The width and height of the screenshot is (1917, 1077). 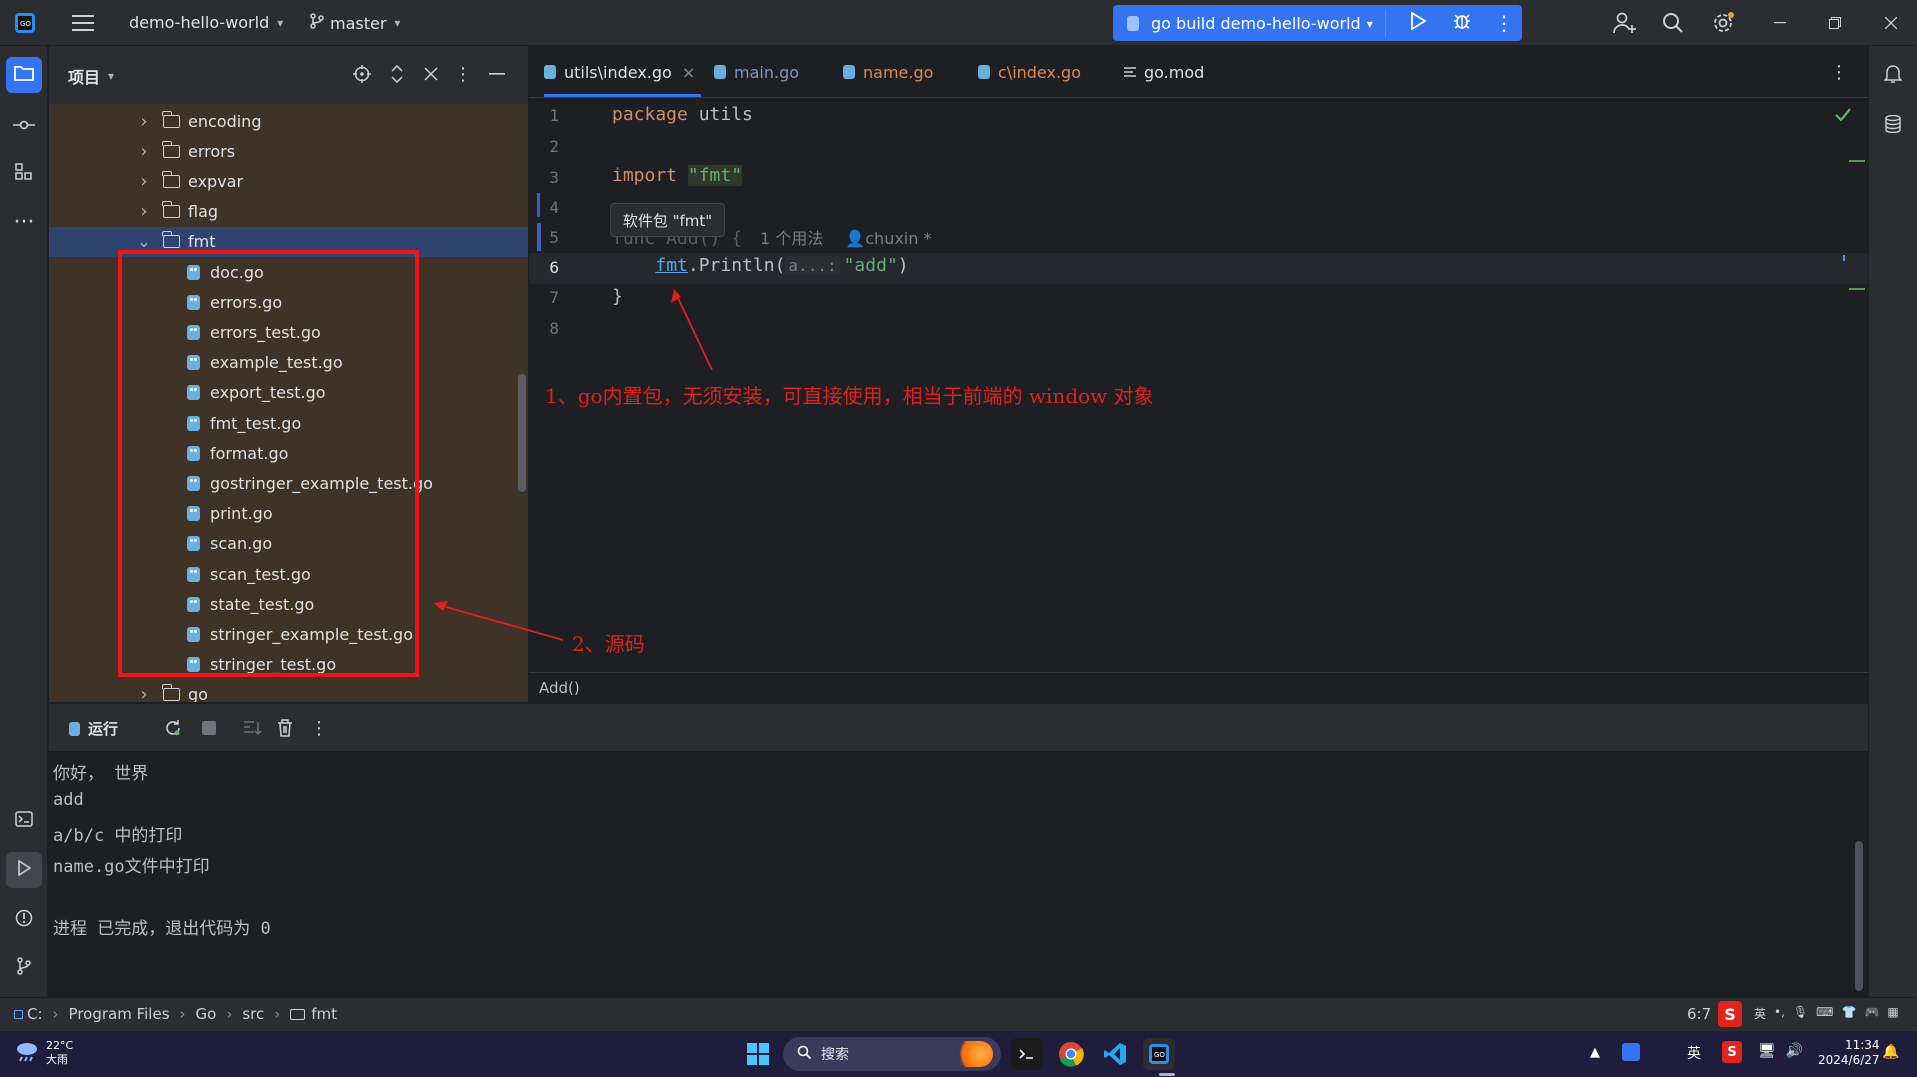 I want to click on tray-sogou-icon: S, so click(x=1732, y=1052).